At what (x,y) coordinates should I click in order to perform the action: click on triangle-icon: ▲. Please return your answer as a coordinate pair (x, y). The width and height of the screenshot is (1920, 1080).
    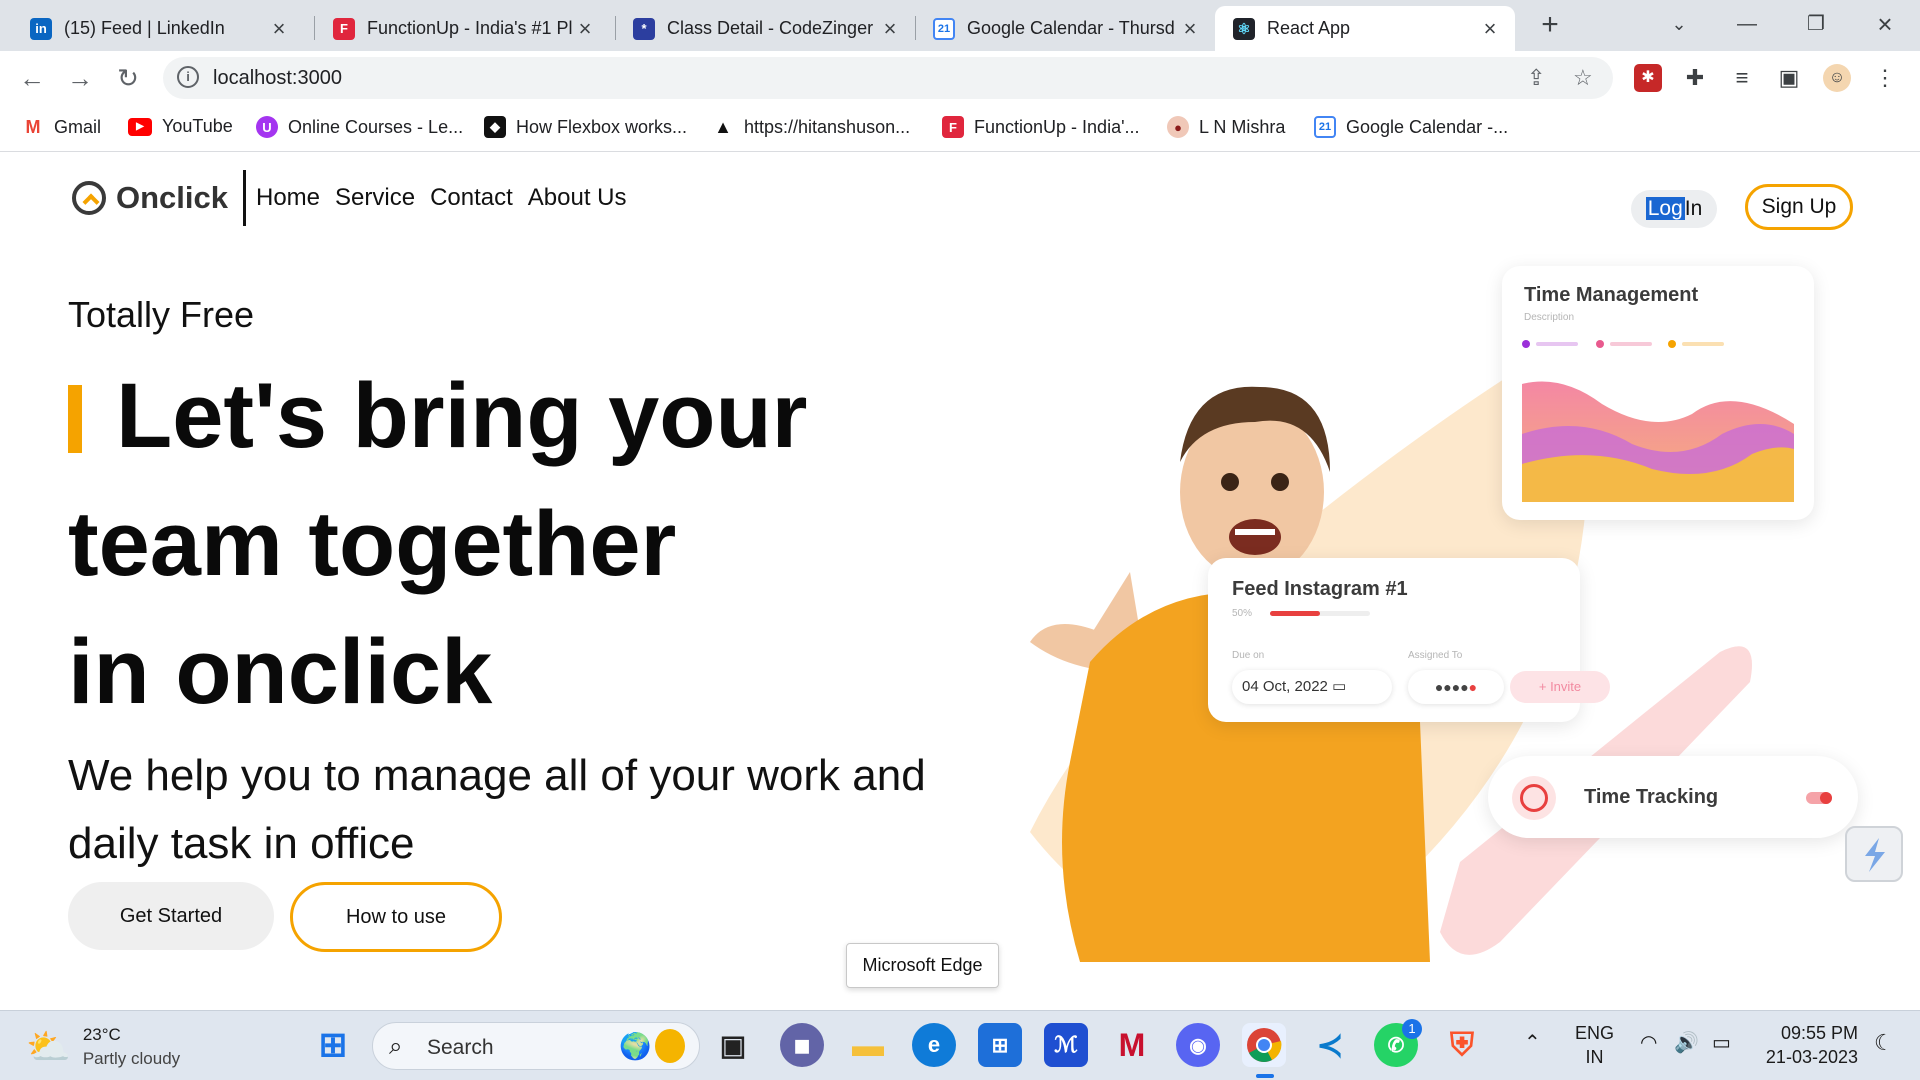
    Looking at the image, I should click on (723, 126).